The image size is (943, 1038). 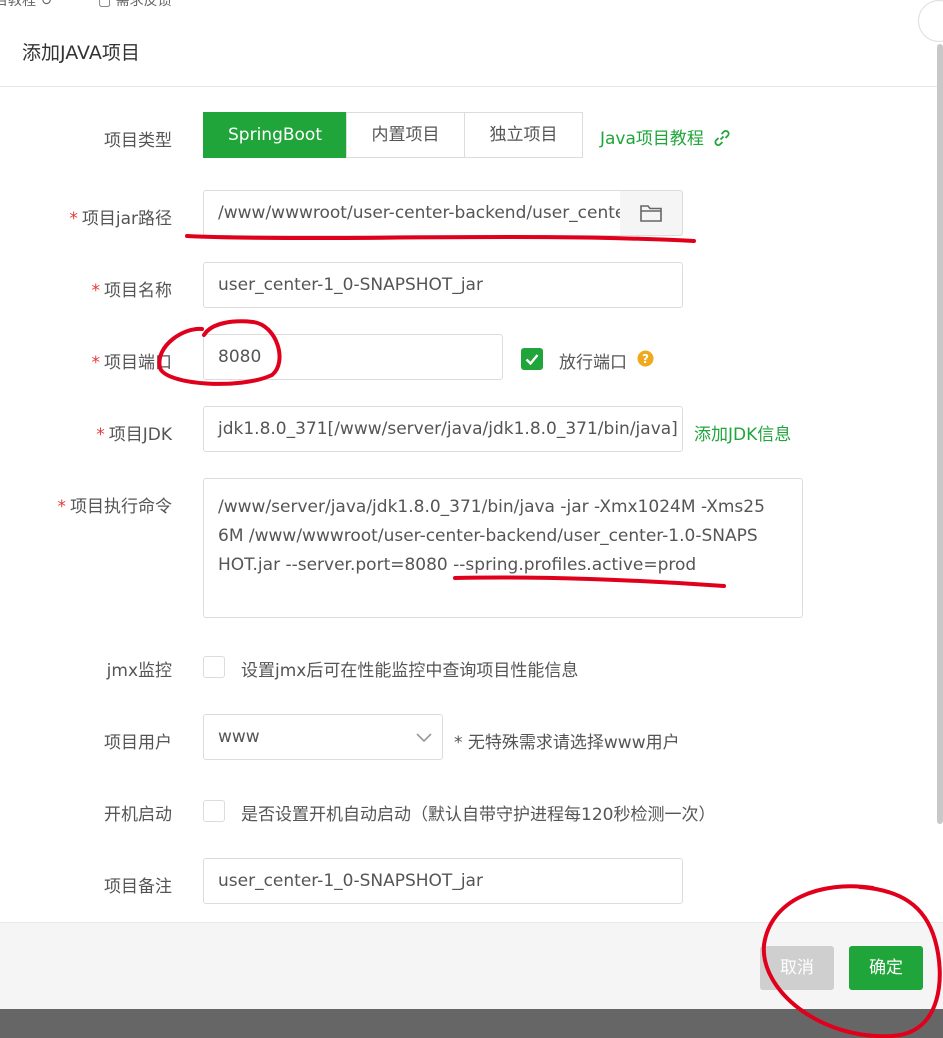 What do you see at coordinates (593, 363) in the screenshot?
I see `open-port-label: 放行端口` at bounding box center [593, 363].